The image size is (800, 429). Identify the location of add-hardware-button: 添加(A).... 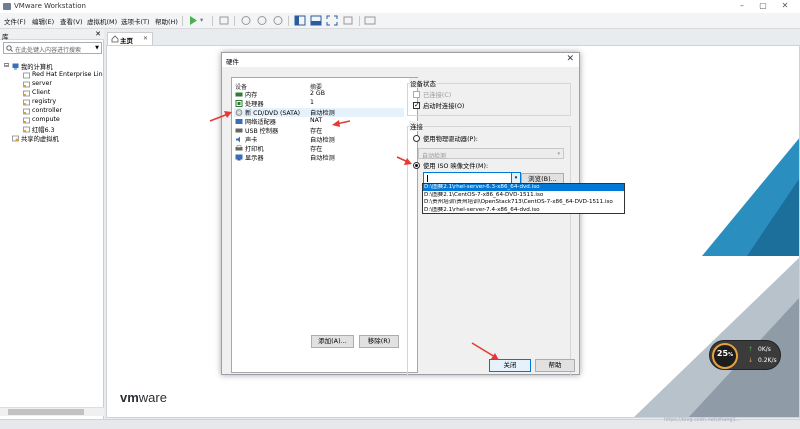
(332, 341).